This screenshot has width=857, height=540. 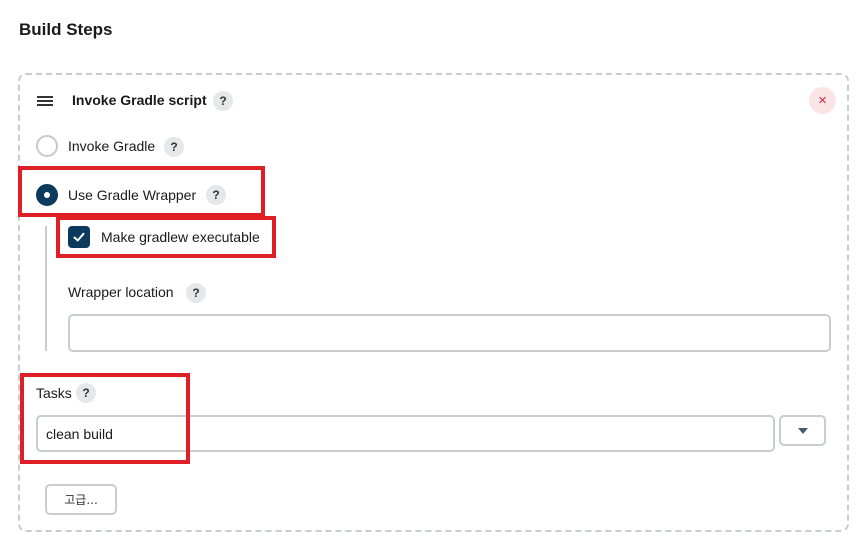 What do you see at coordinates (66, 29) in the screenshot?
I see `section-title: Build Steps` at bounding box center [66, 29].